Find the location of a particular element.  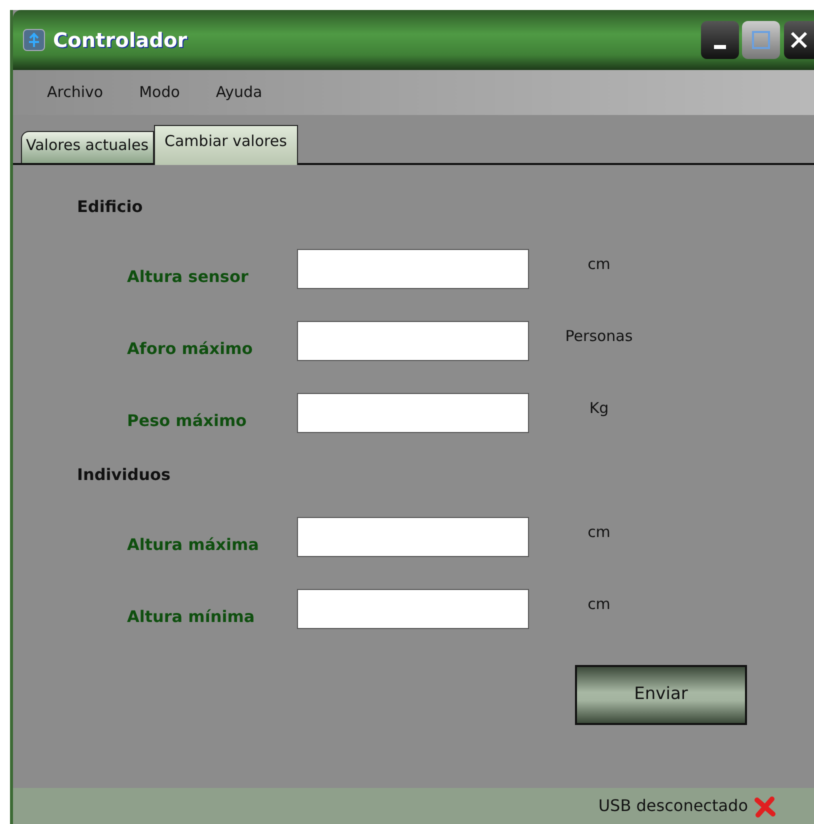

section-heading: Edificio is located at coordinates (110, 207).